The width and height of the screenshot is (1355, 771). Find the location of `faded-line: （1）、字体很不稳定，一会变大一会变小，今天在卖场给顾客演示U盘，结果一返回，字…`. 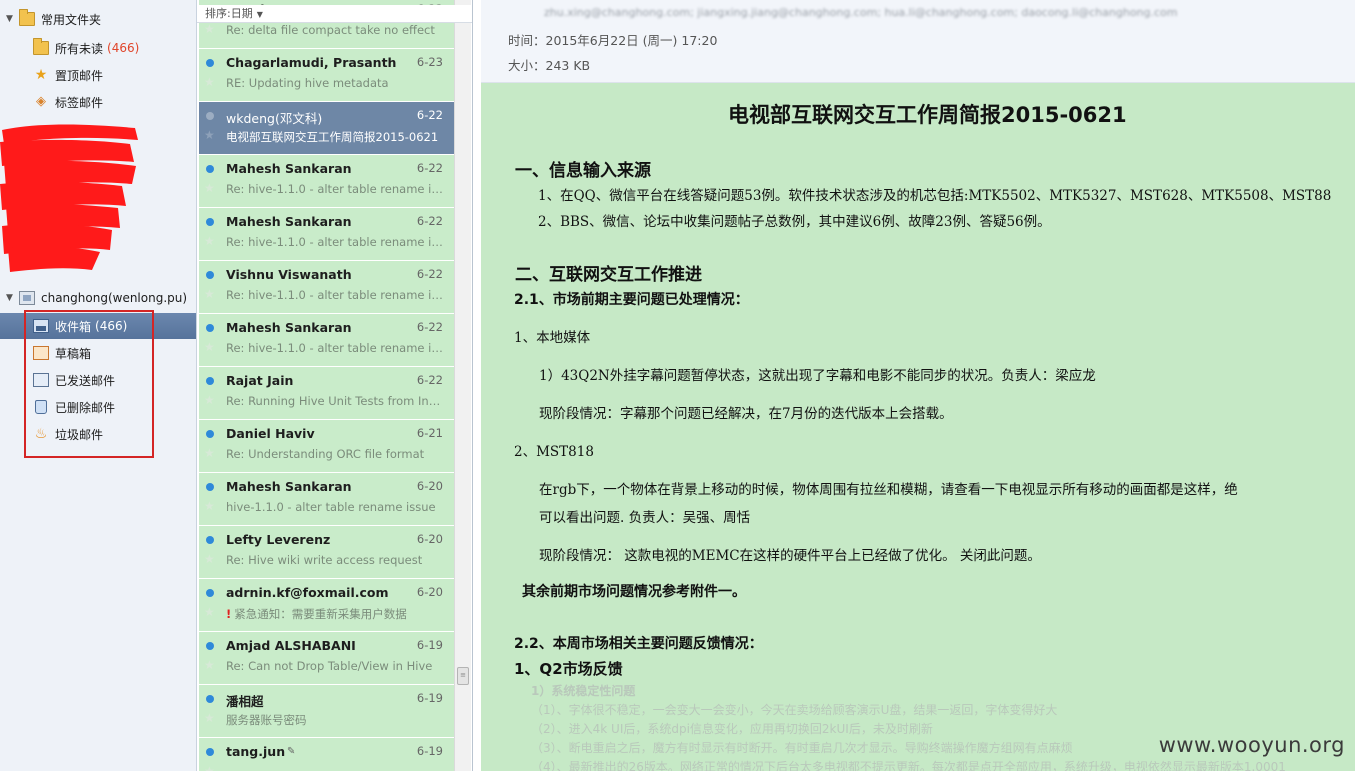

faded-line: （1）、字体很不稳定，一会变大一会变小，今天在卖场给顾客演示U盘，结果一返回，字… is located at coordinates (794, 710).